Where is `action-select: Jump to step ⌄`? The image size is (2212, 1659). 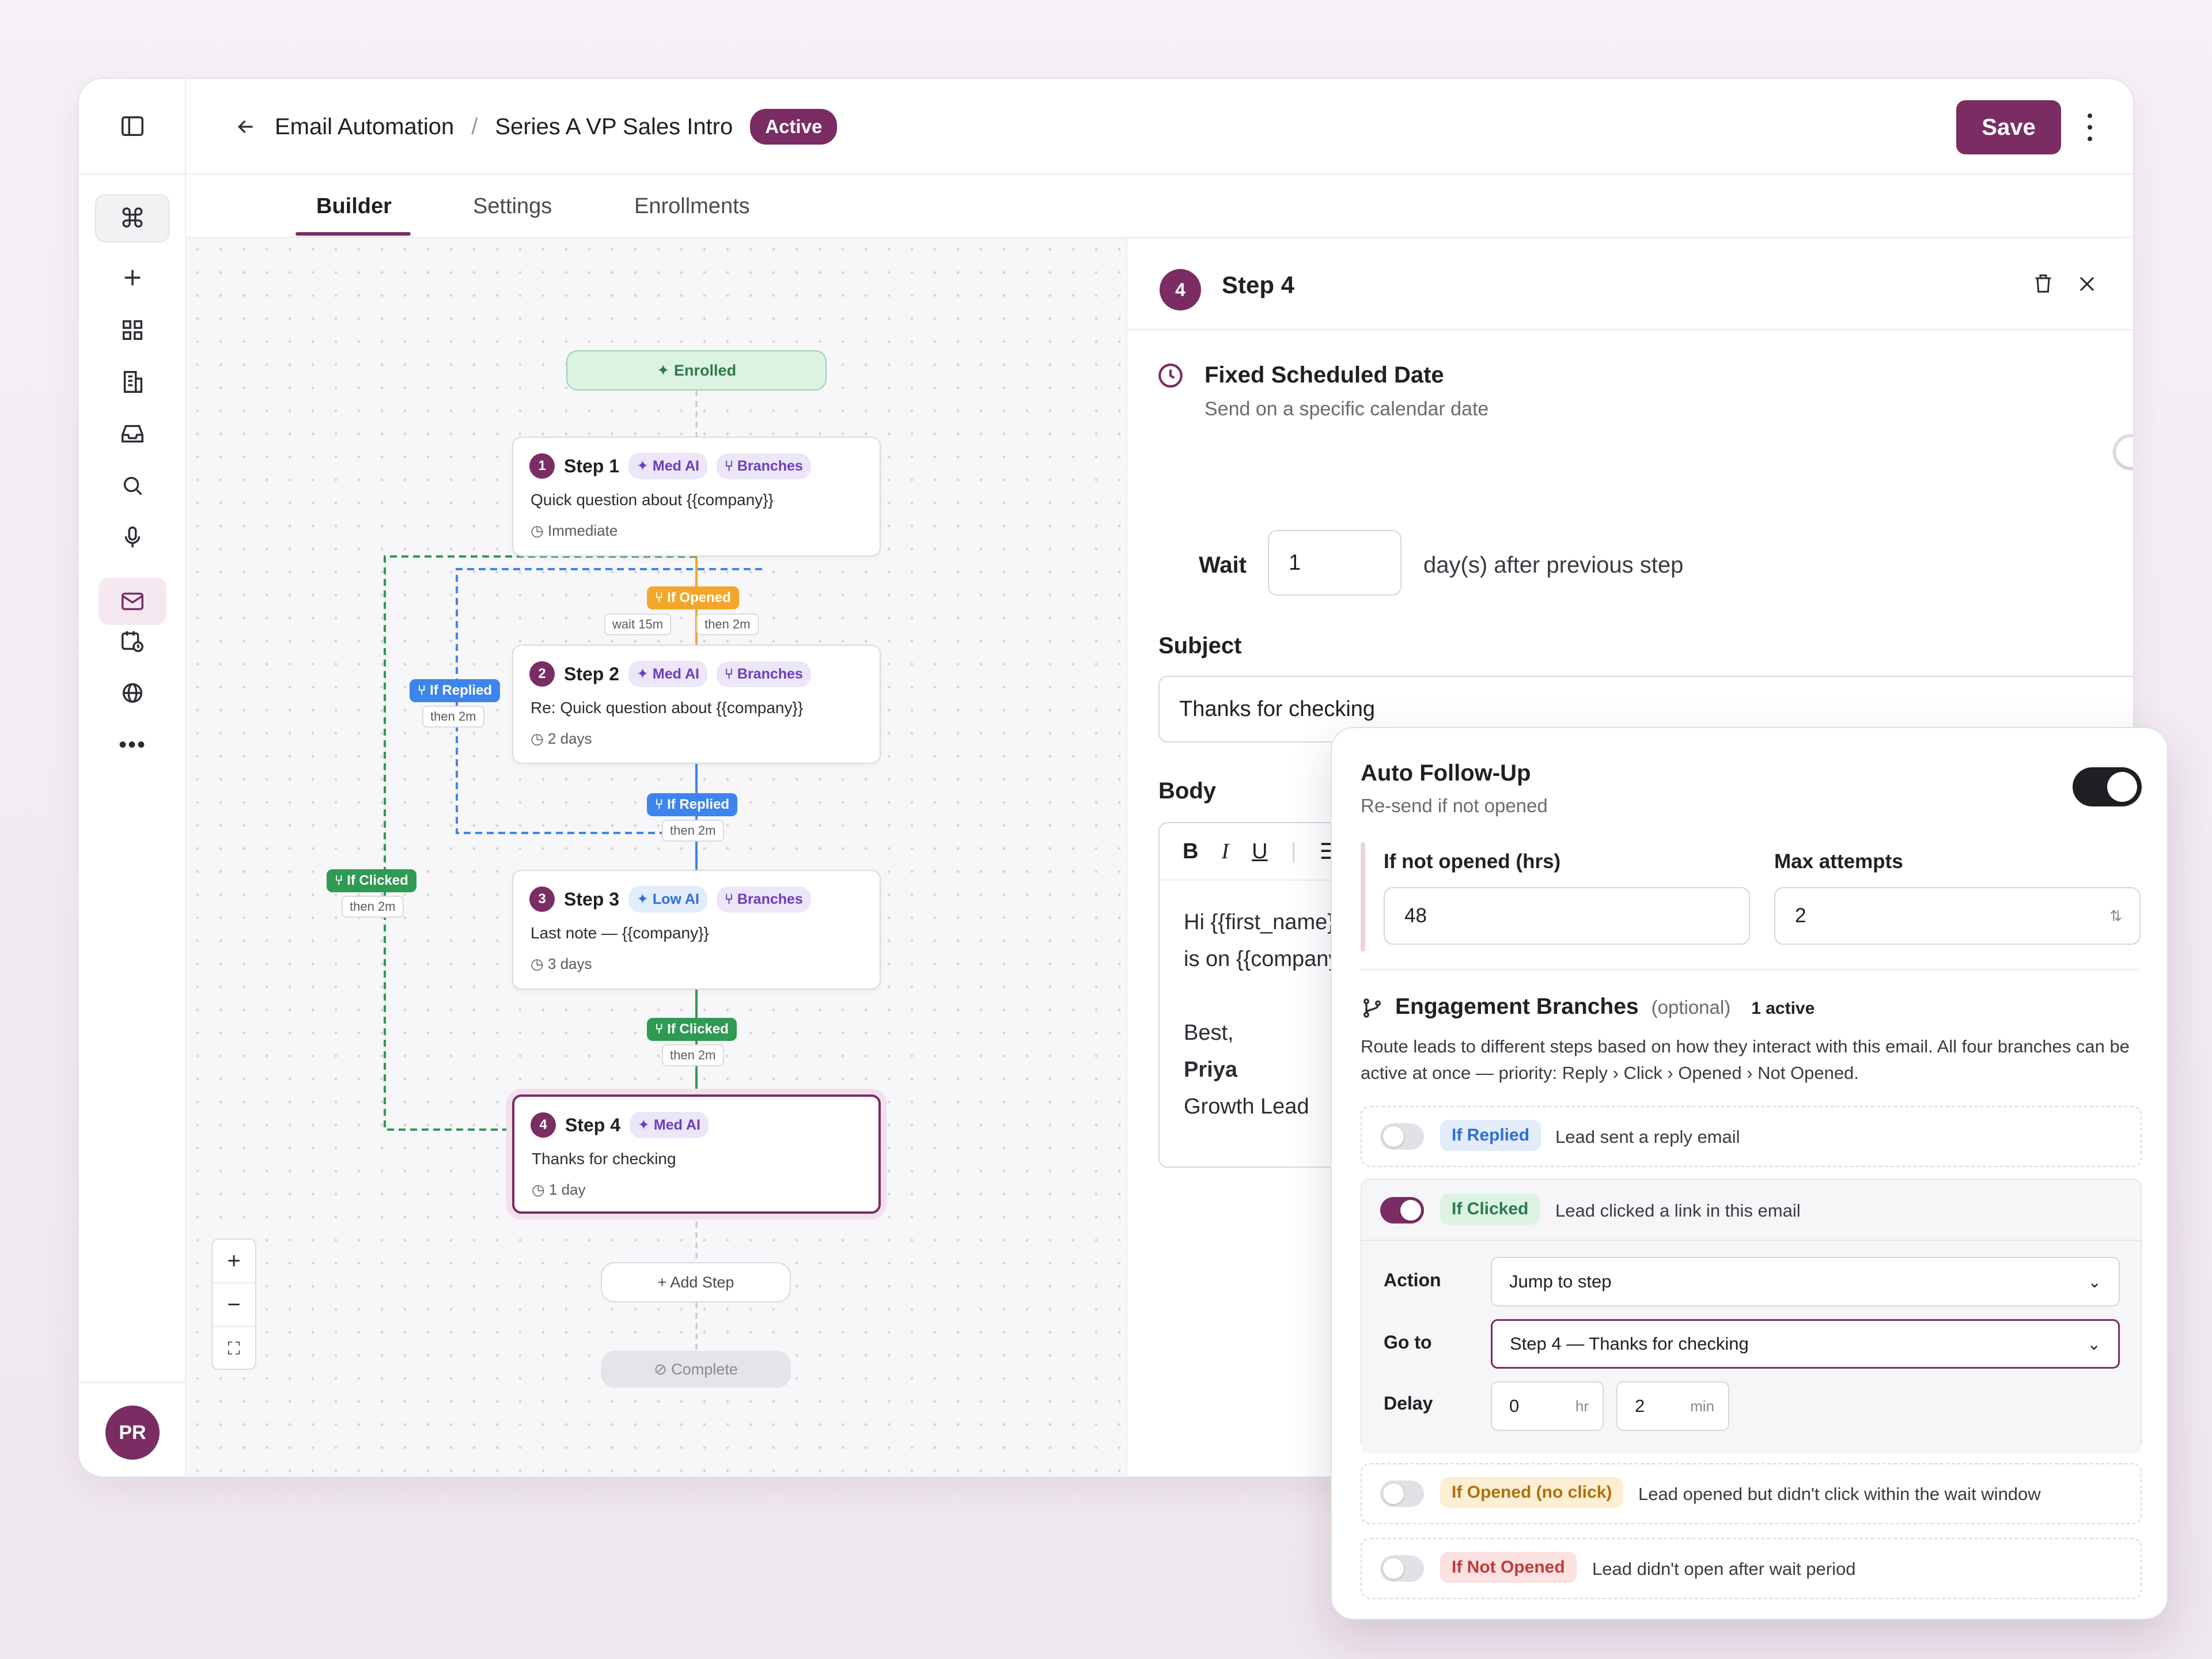 action-select: Jump to step ⌄ is located at coordinates (1805, 1281).